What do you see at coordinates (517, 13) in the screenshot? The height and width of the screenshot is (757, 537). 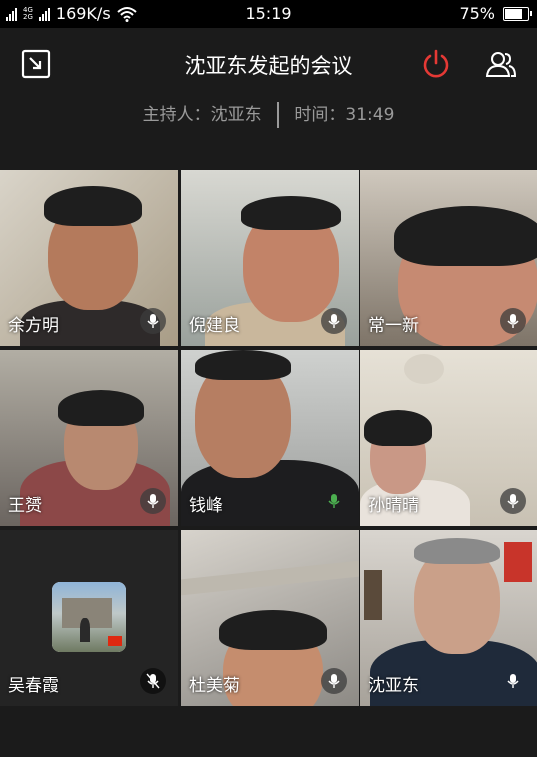 I see `battery-icon` at bounding box center [517, 13].